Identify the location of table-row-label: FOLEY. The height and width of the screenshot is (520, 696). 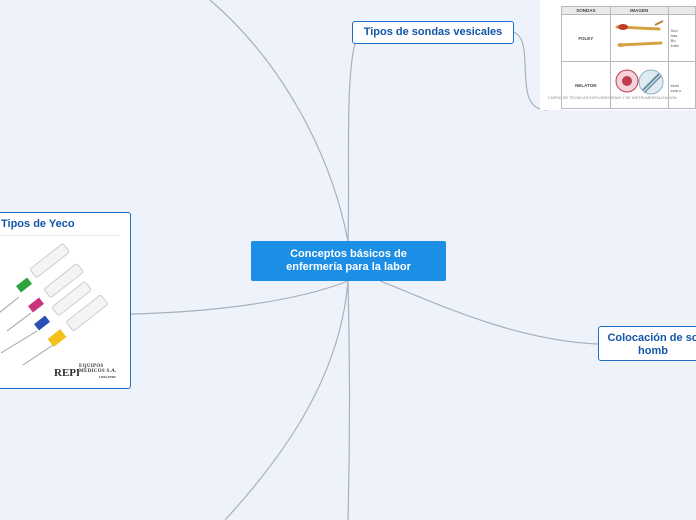
(586, 38).